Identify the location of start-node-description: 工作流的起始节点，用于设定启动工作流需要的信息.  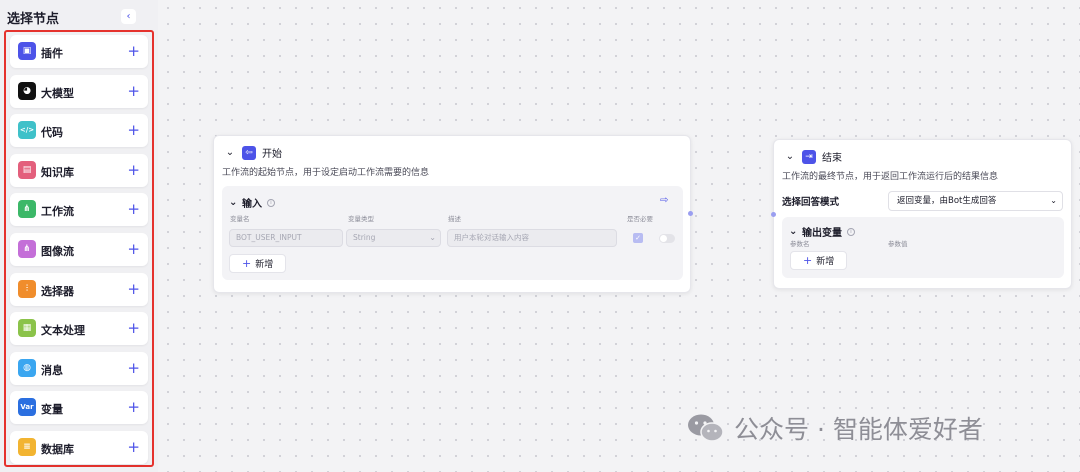
(326, 173).